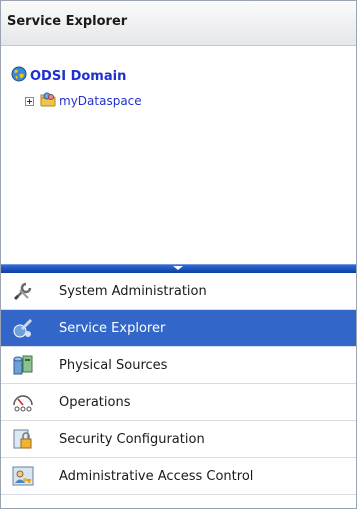 This screenshot has width=357, height=509. Describe the element at coordinates (95, 402) in the screenshot. I see `nav-item-label: Operations` at that location.